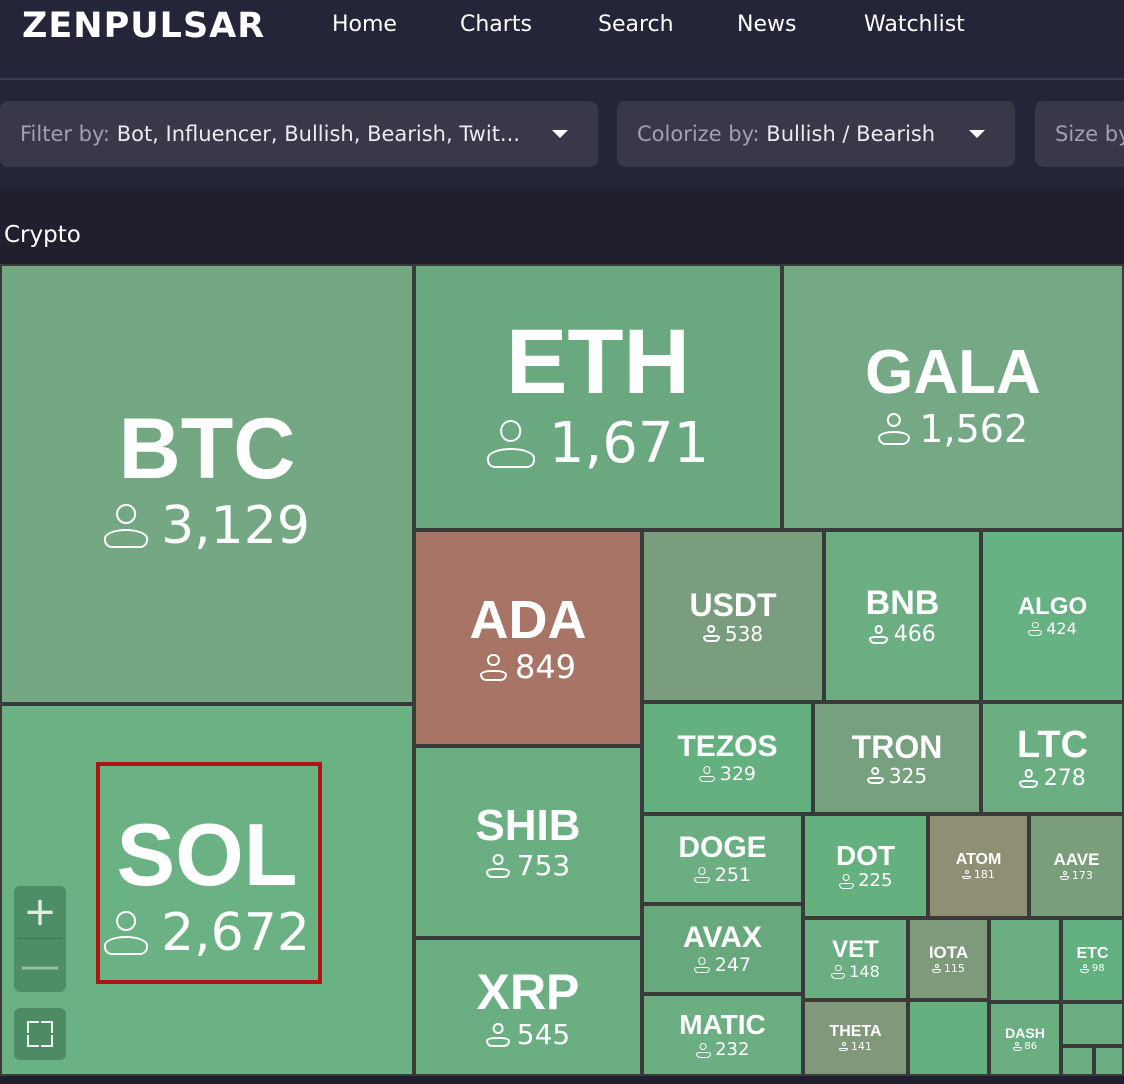 This screenshot has height=1084, width=1124. I want to click on tile-mention-count: 251, so click(722, 874).